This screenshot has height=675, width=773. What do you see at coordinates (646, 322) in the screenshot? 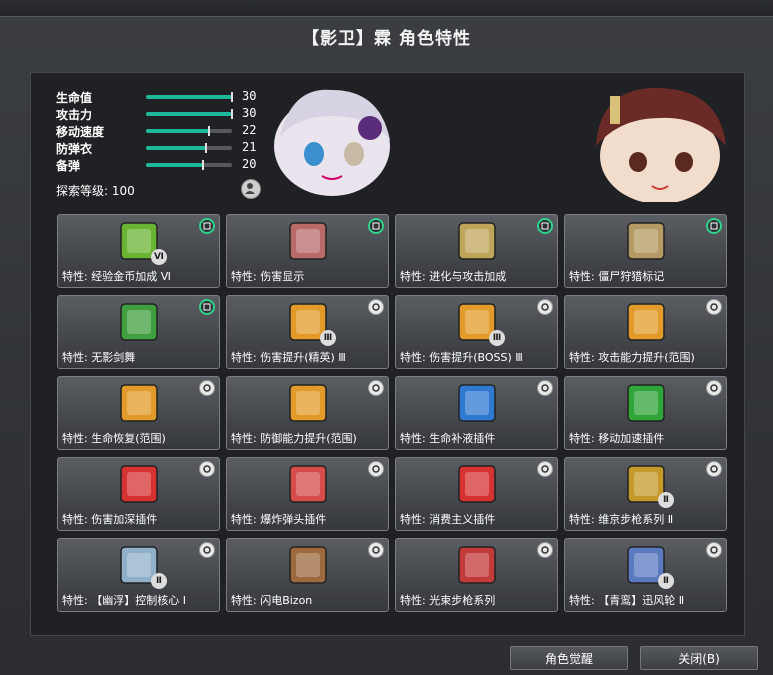
I see `attack-area-icon` at bounding box center [646, 322].